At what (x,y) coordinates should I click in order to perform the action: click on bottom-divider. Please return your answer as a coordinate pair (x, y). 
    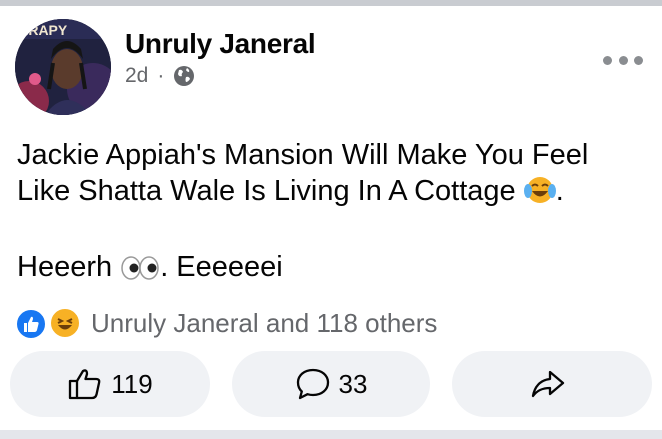
    Looking at the image, I should click on (331, 434).